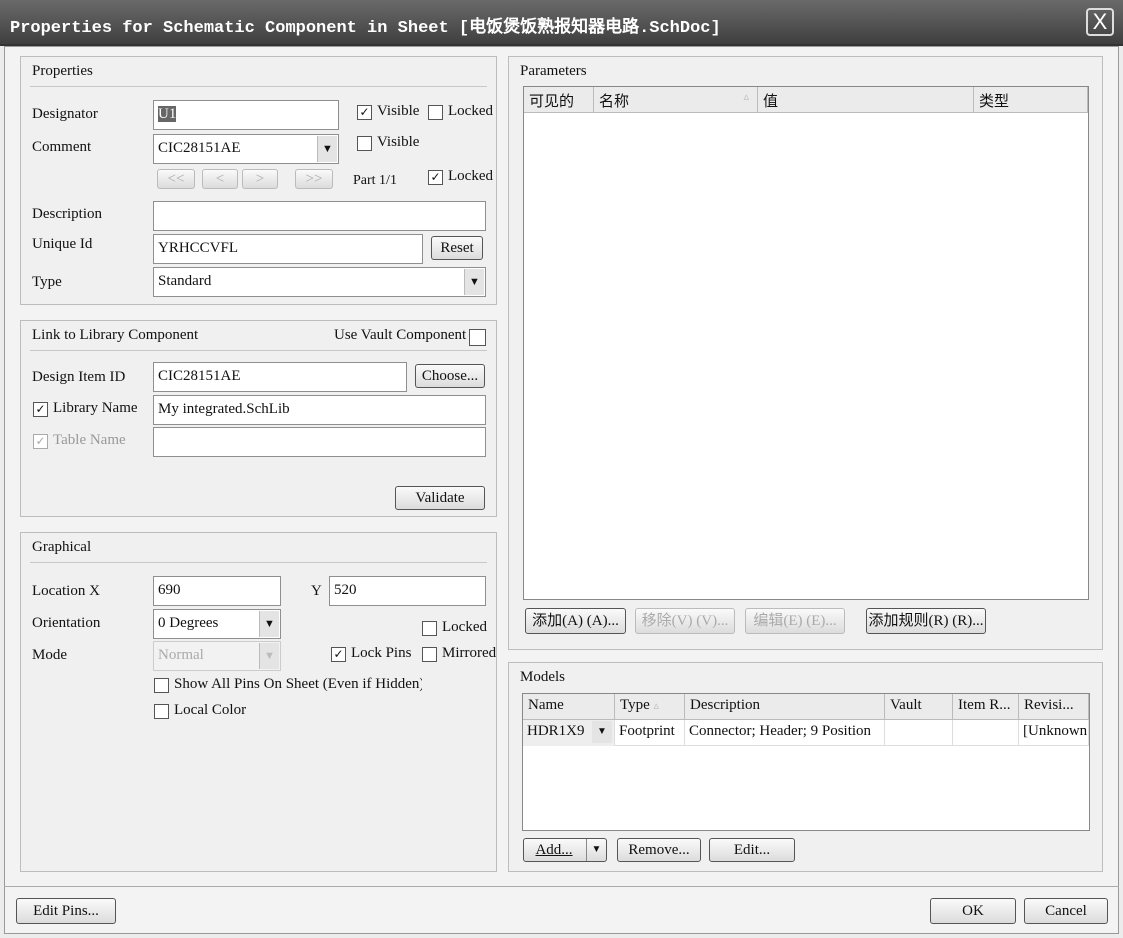  What do you see at coordinates (161, 711) in the screenshot?
I see `local-colors-checkbox` at bounding box center [161, 711].